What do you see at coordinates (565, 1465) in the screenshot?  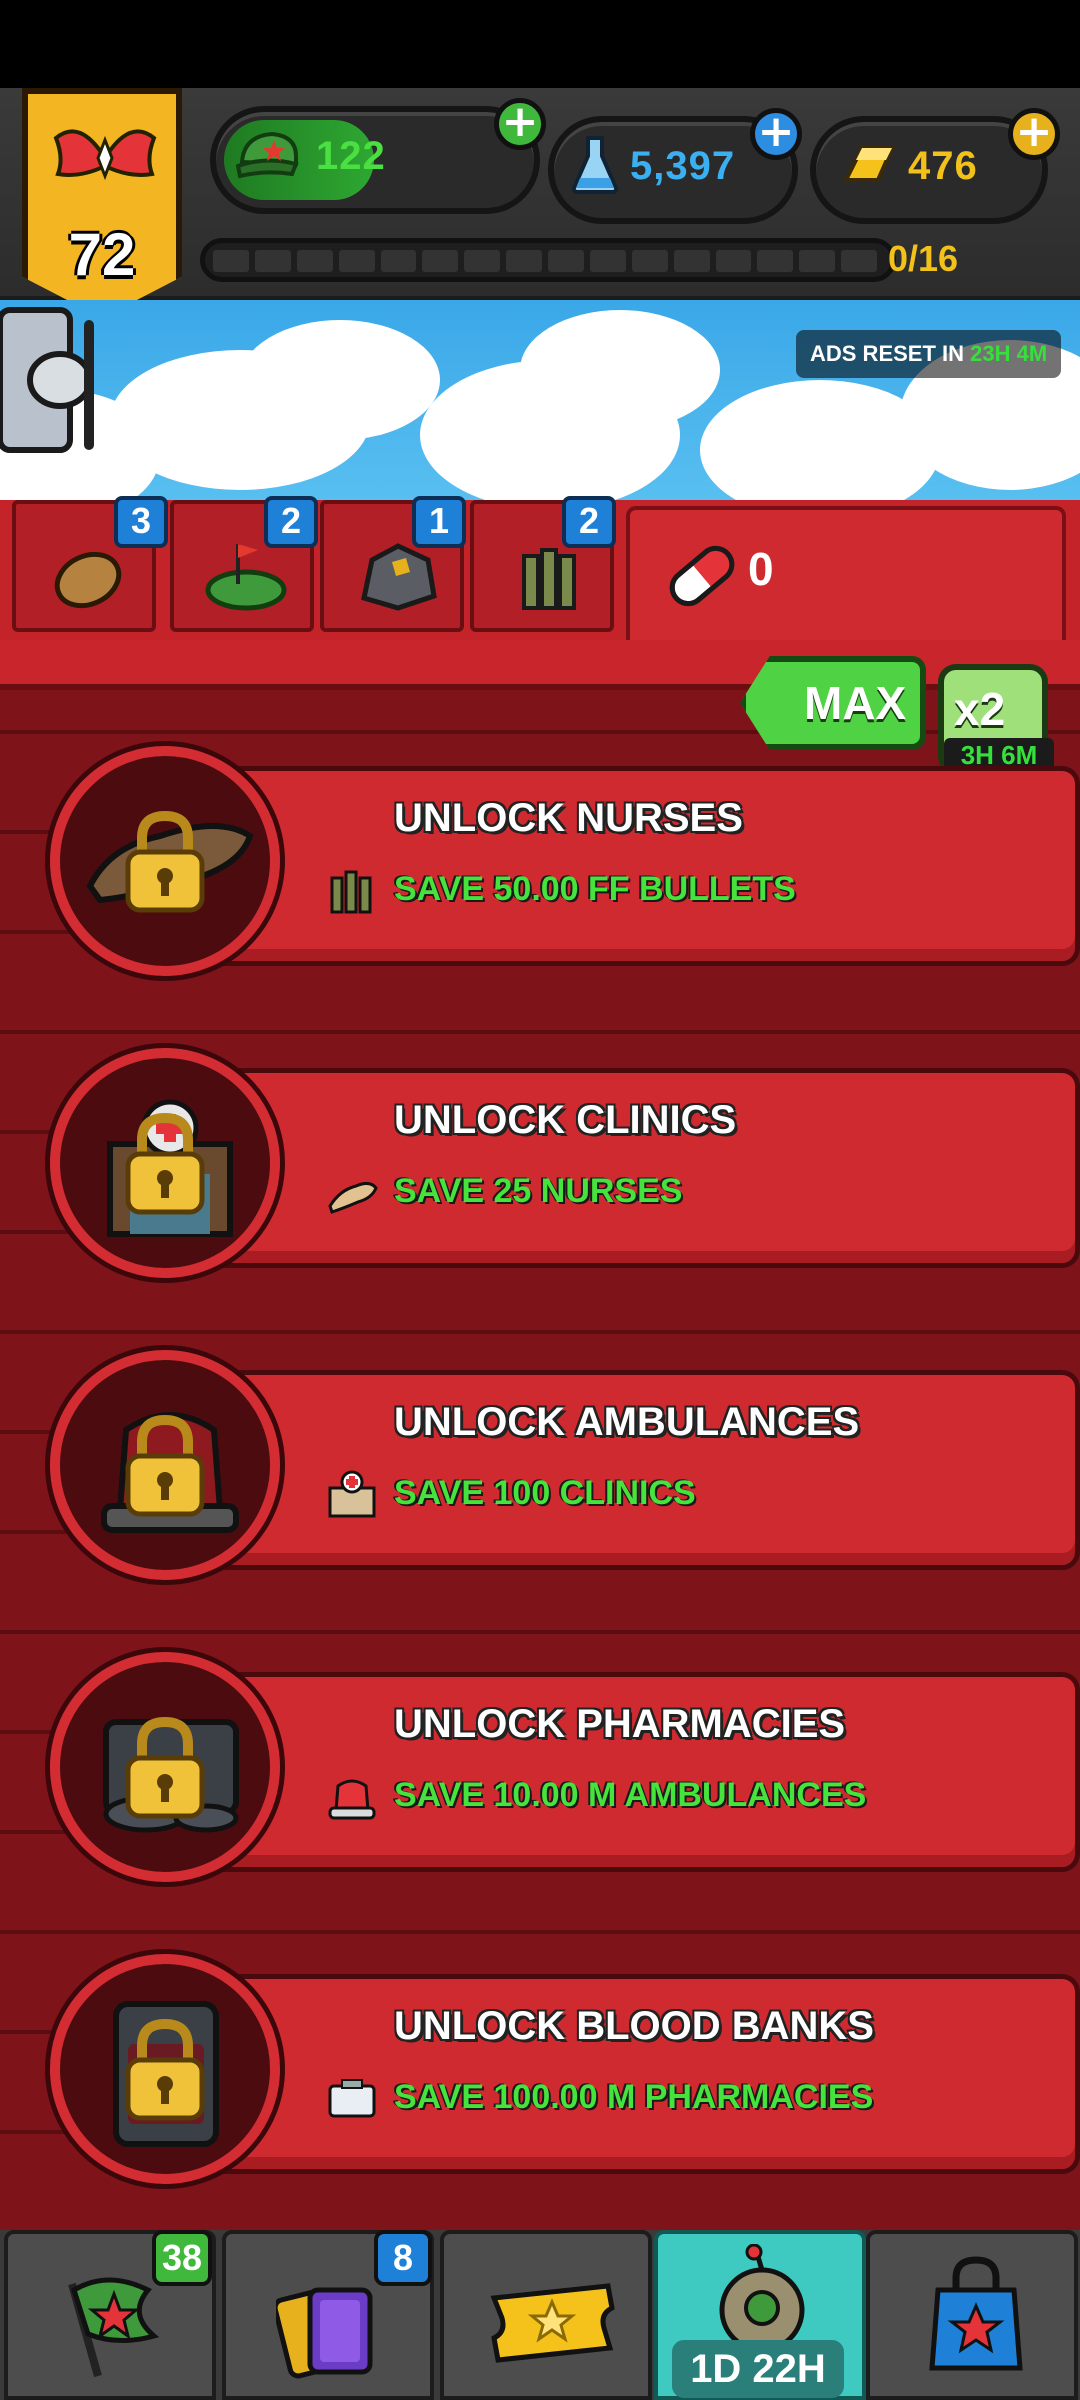 I see `unlock-card-ambulances: UNLOCK AMBULANCES SAVE 100 CLINICS` at bounding box center [565, 1465].